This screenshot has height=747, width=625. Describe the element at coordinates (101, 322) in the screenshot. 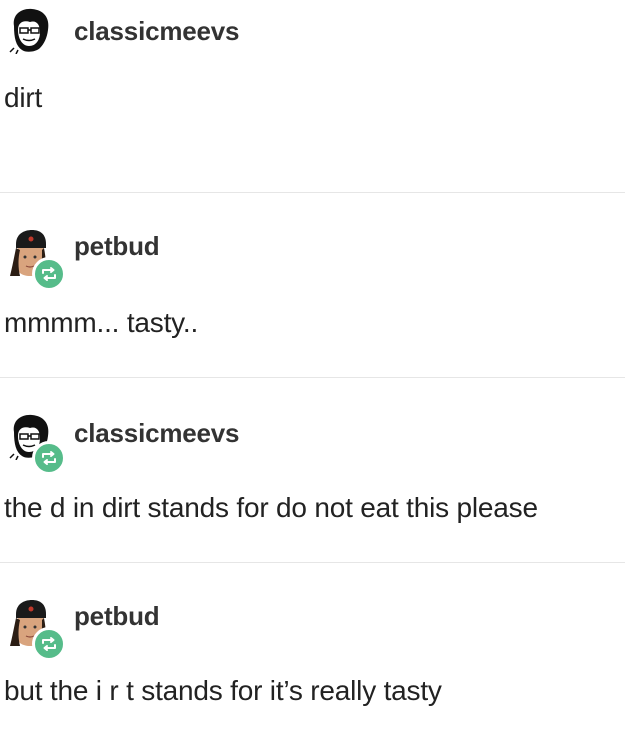

I see `post-text: mmmm... tasty..` at that location.